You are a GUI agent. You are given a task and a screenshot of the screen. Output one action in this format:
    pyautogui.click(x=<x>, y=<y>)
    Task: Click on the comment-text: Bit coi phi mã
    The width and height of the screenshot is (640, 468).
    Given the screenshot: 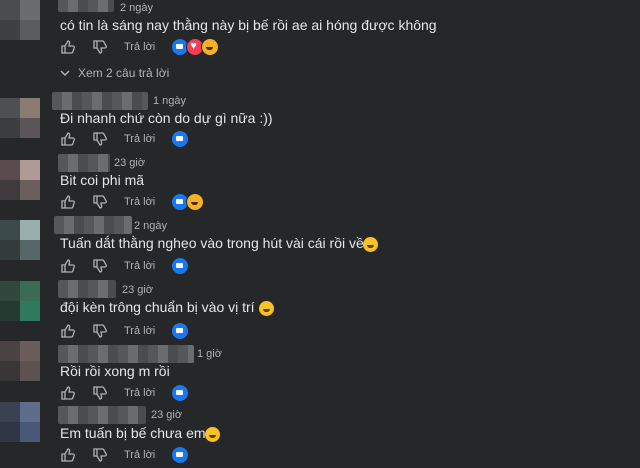 What is the action you would take?
    pyautogui.click(x=102, y=180)
    